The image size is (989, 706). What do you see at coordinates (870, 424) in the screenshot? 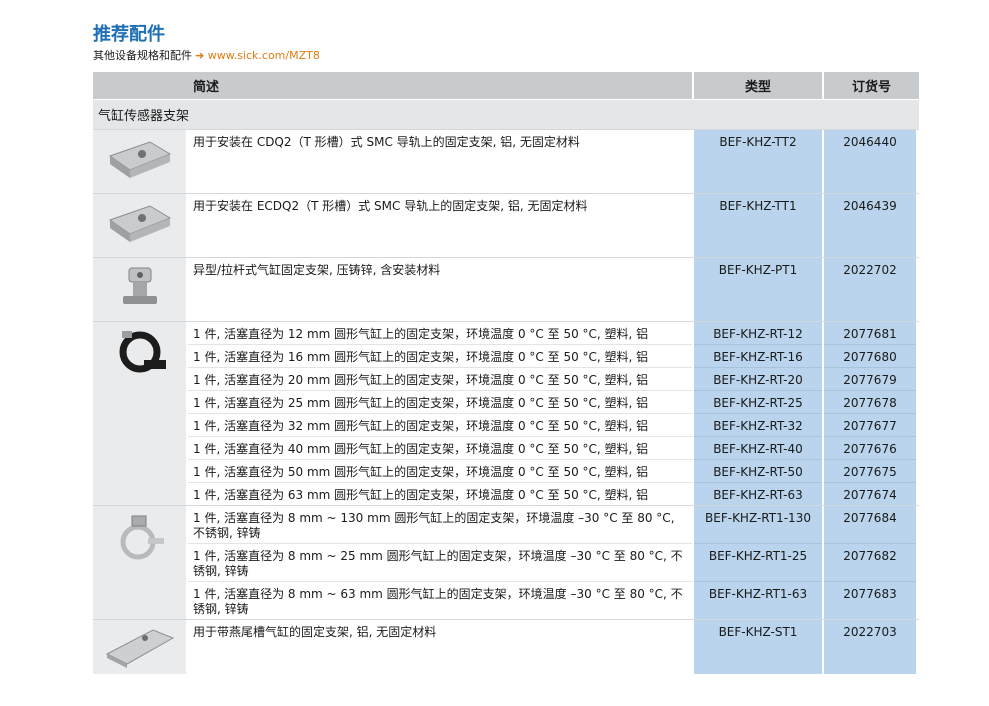
I see `order-number-cell: 2077677` at bounding box center [870, 424].